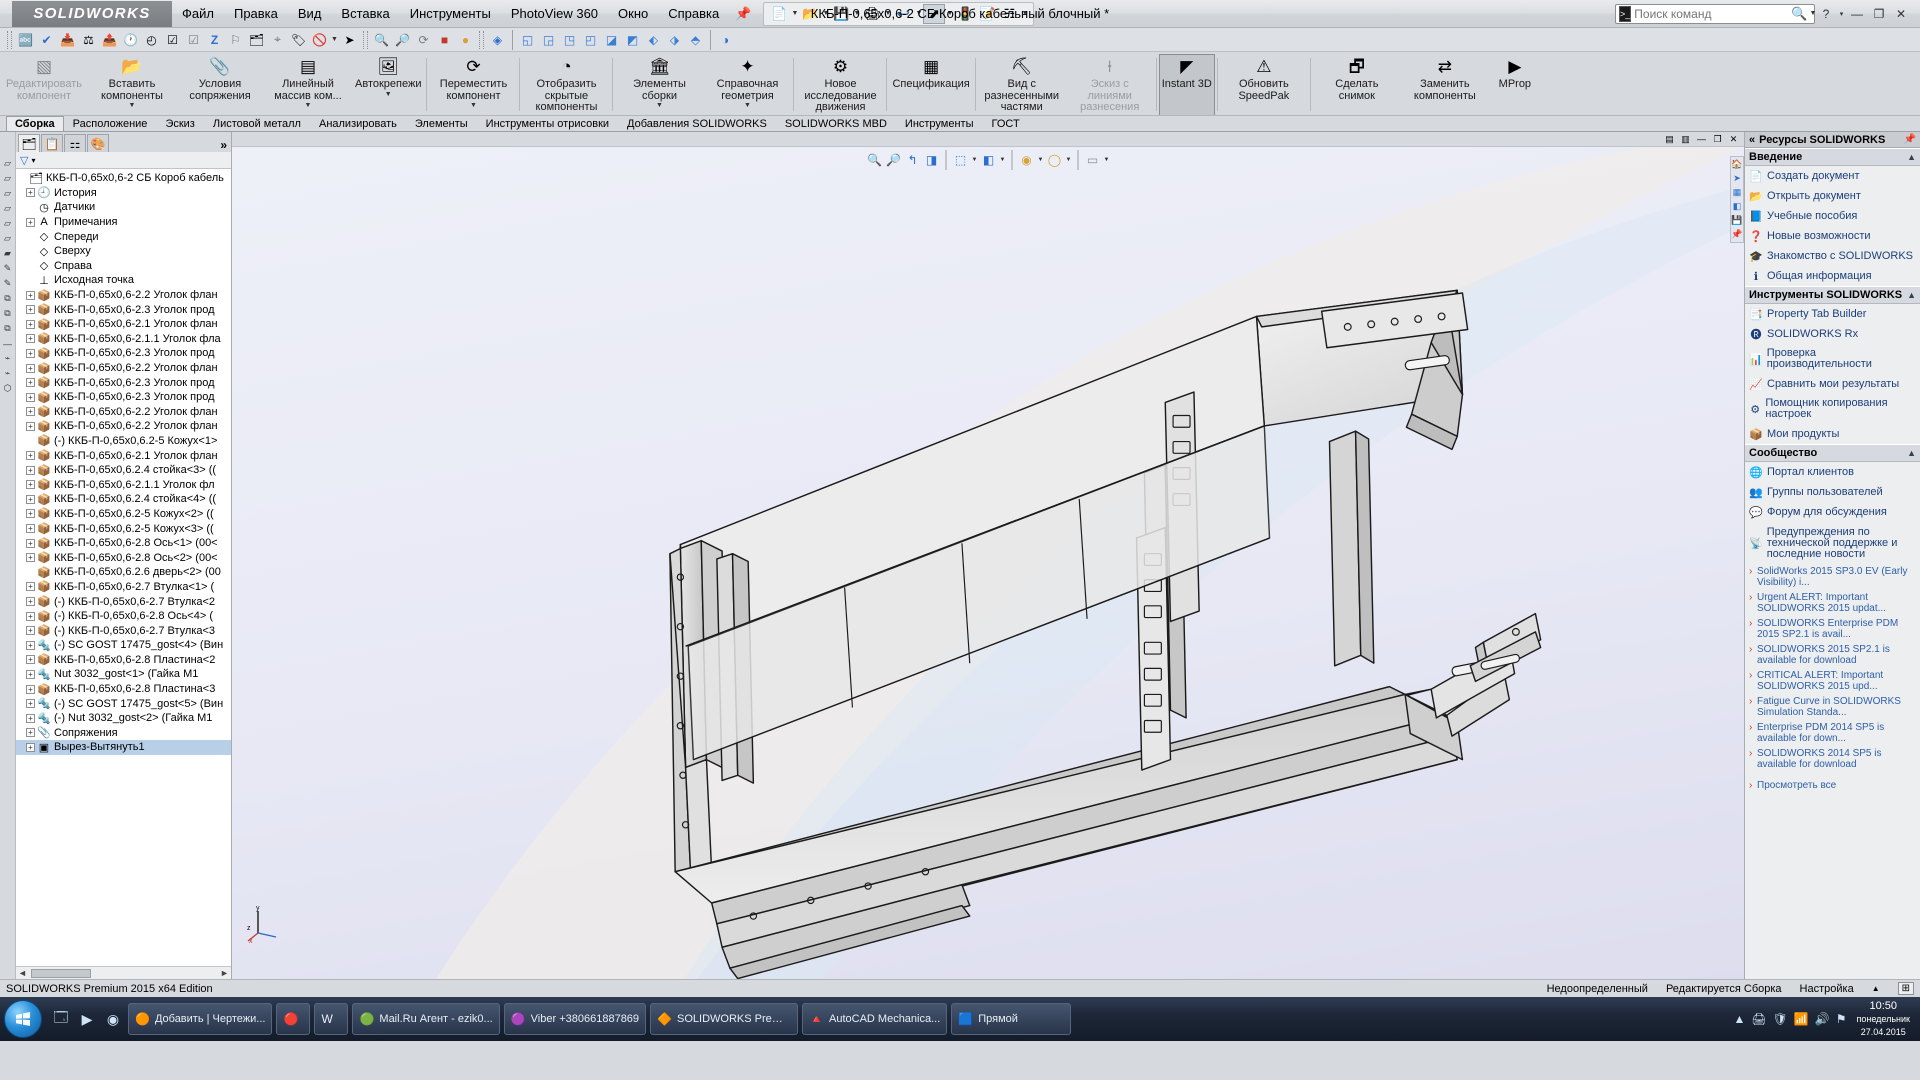 The width and height of the screenshot is (1920, 1080). I want to click on ribbon-mate-conditions: 📎 Условия сопряжения, so click(220, 84).